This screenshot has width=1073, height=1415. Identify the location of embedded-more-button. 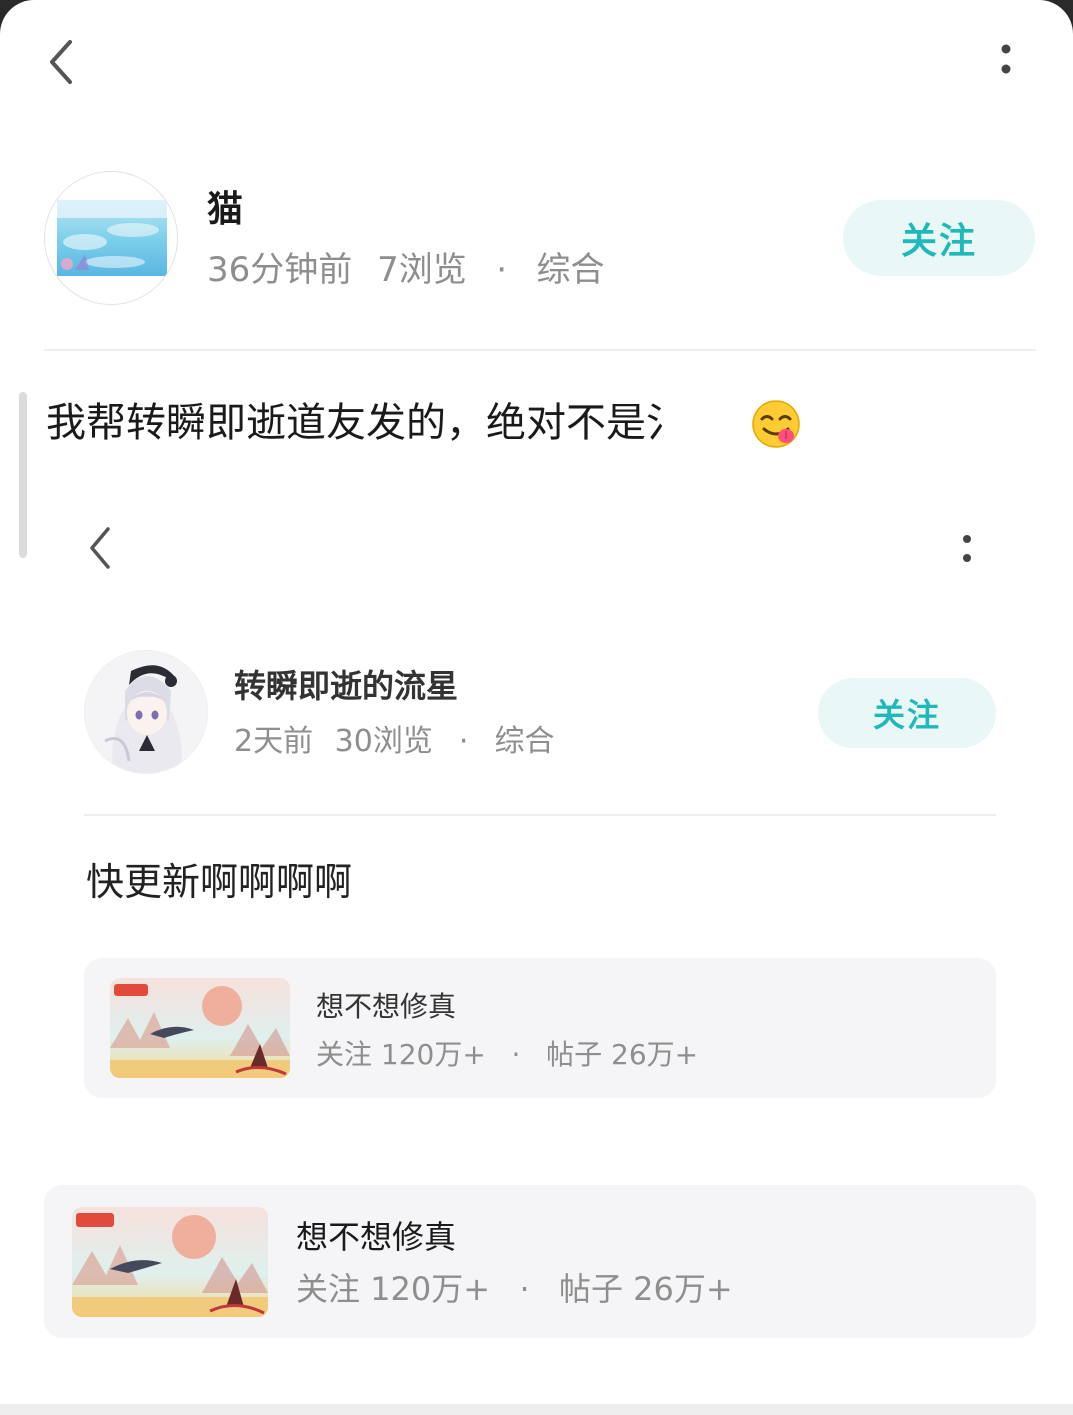
(967, 550).